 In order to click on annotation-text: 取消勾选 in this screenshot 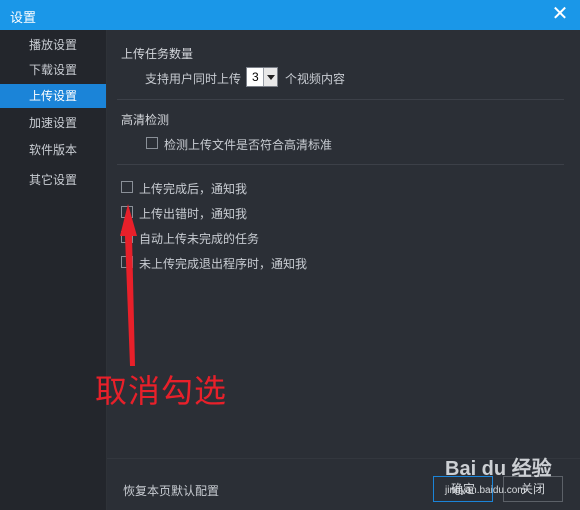, I will do `click(161, 391)`.